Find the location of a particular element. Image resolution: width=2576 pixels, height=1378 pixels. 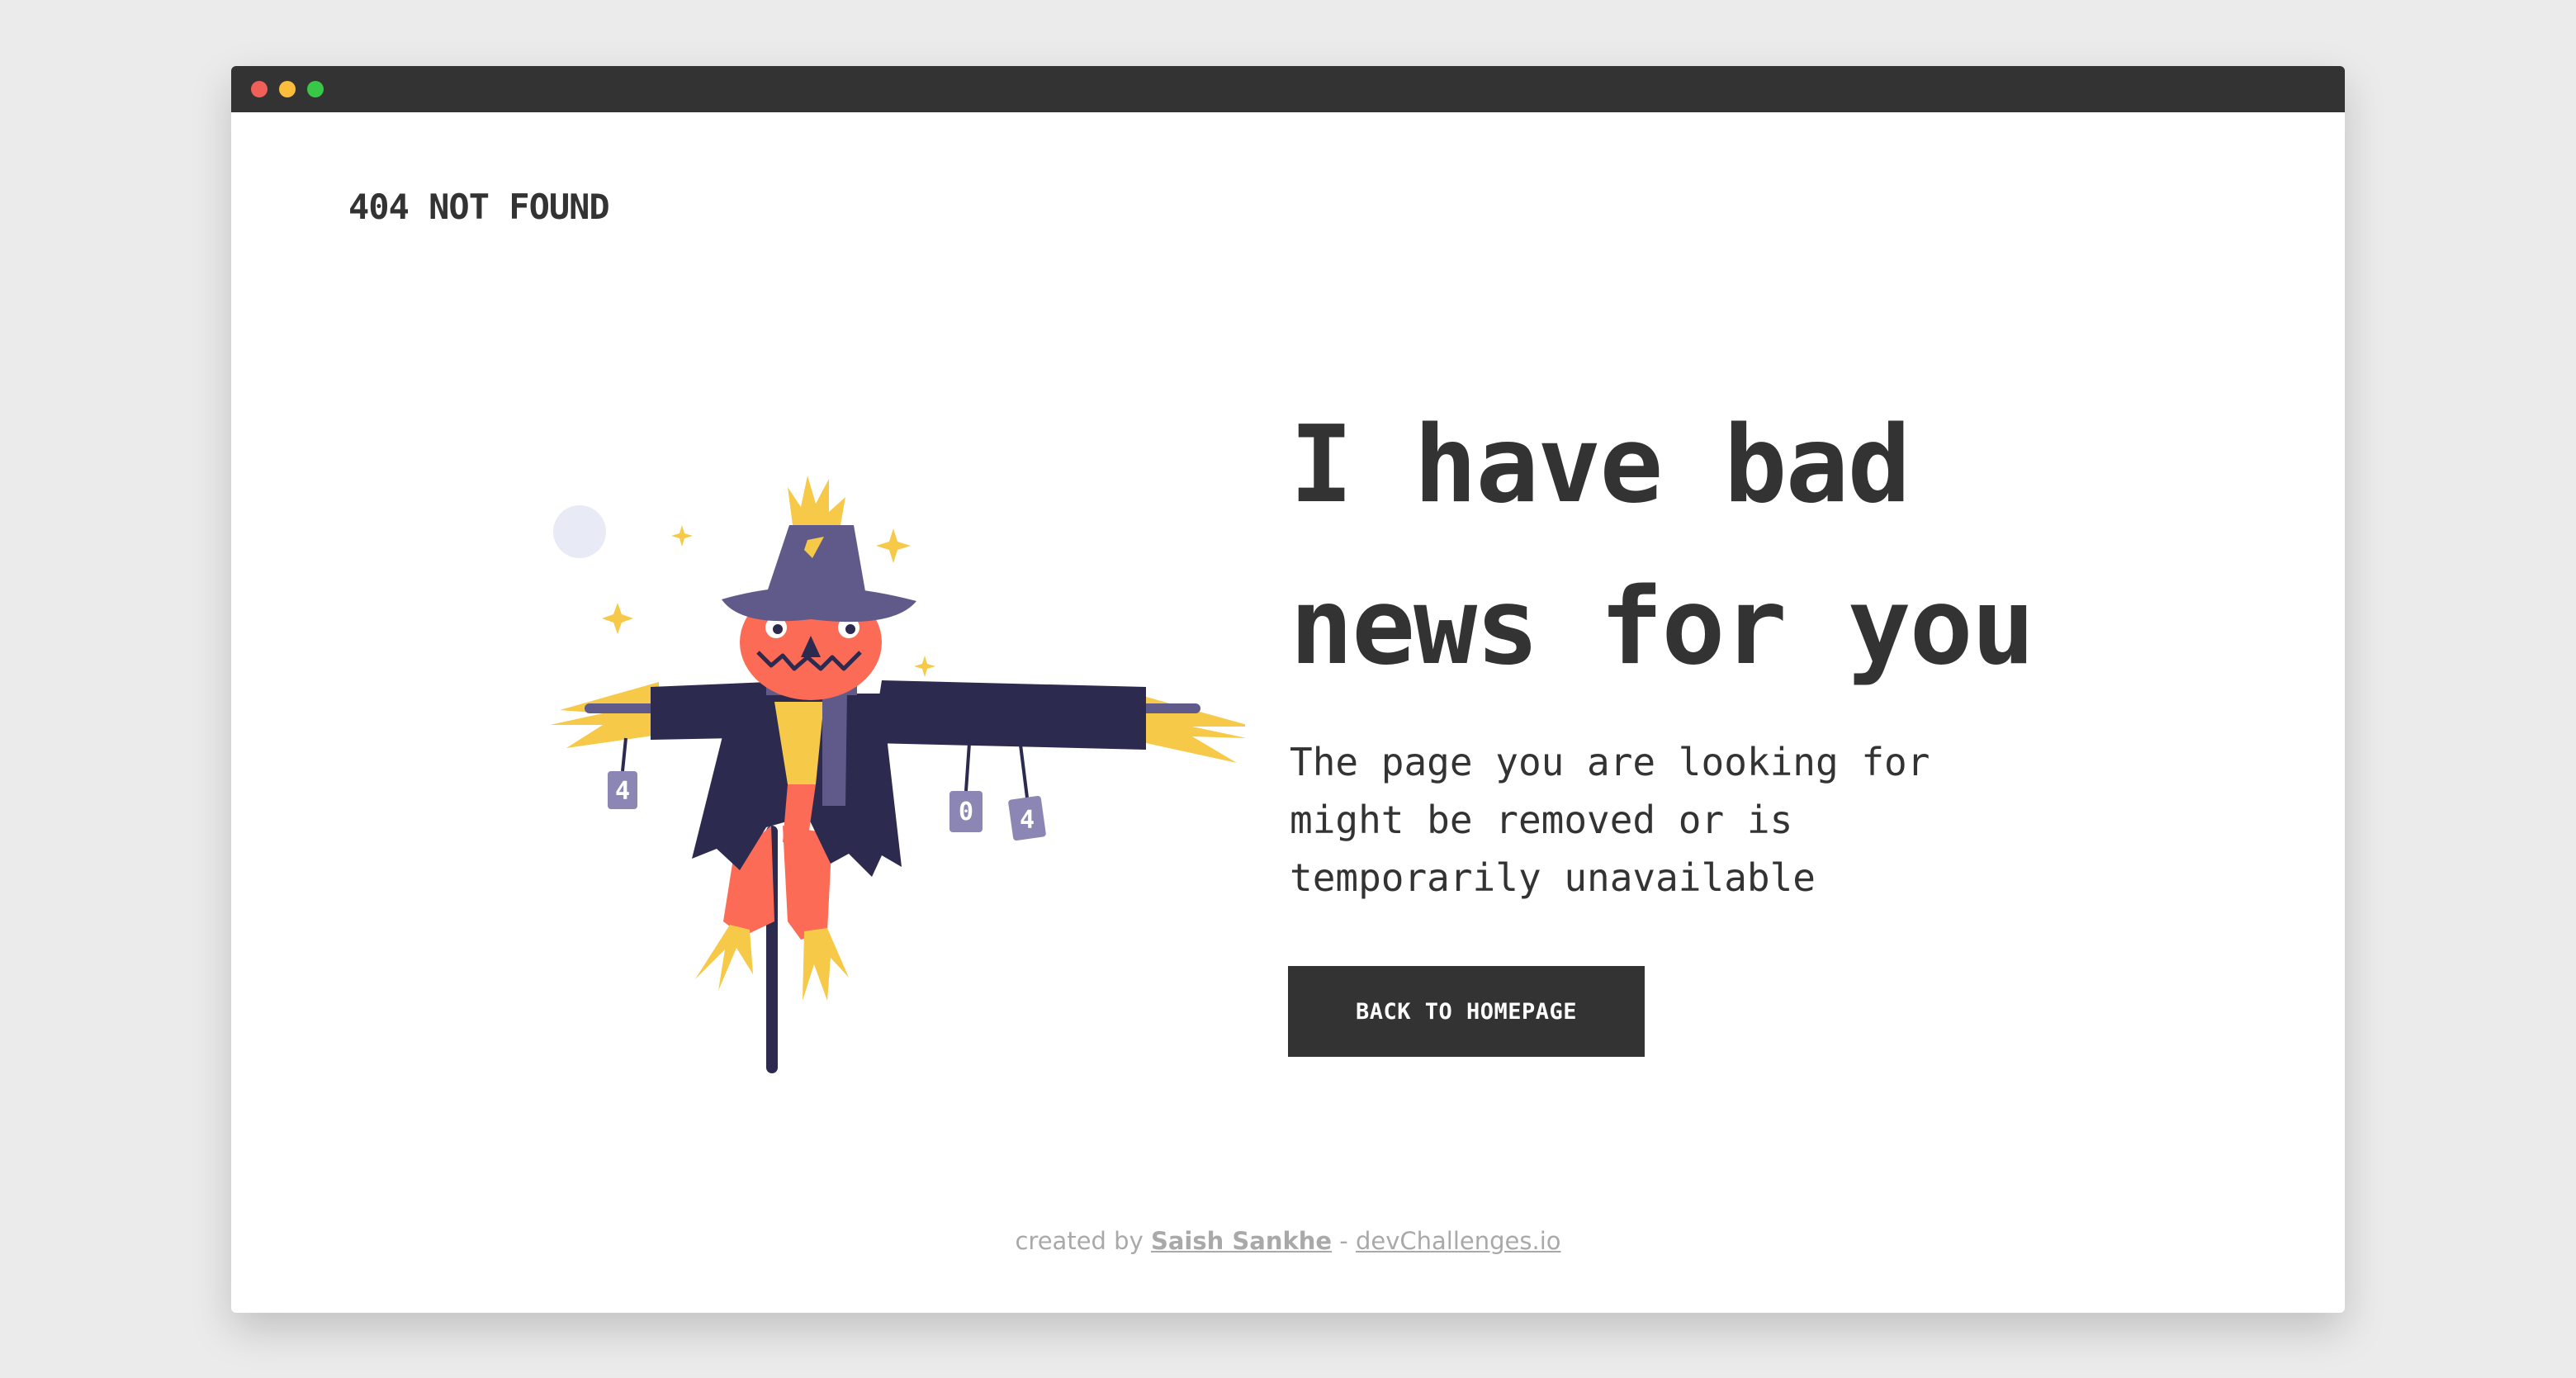

can-label-4-right: 4 is located at coordinates (1027, 820).